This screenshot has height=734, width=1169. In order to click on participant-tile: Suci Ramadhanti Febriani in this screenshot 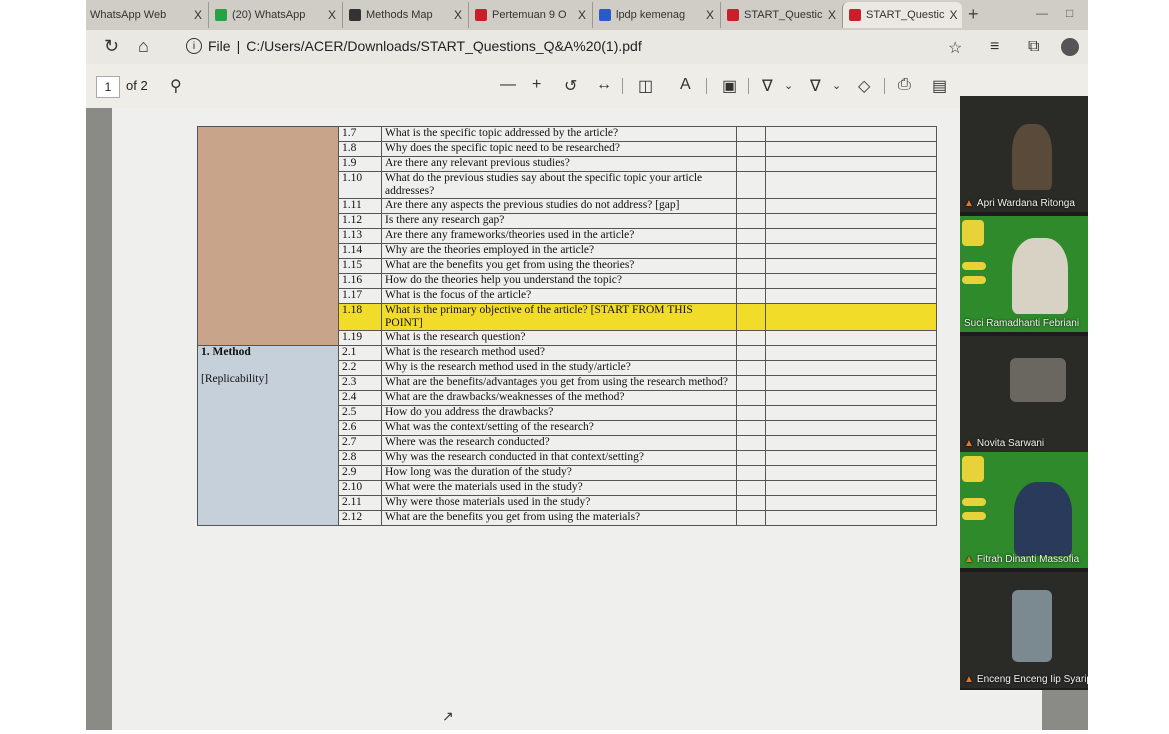, I will do `click(1024, 274)`.